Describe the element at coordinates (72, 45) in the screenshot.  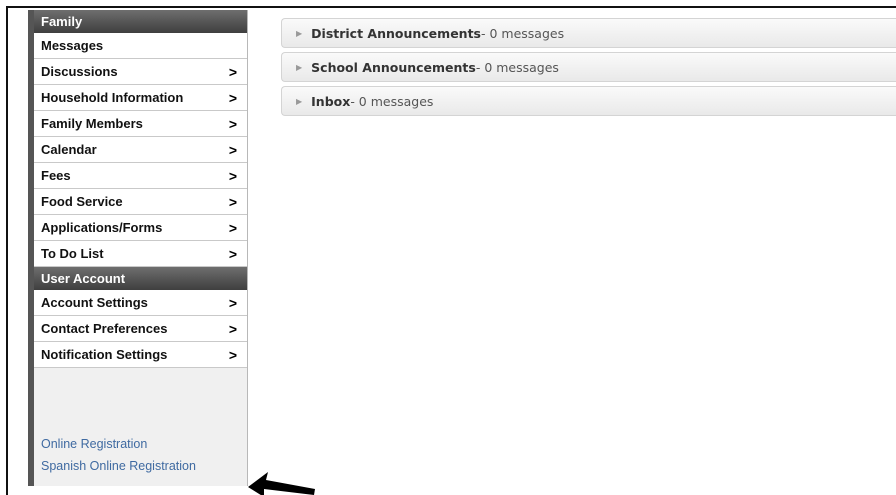
I see `sidebar-item-label: Messages` at that location.